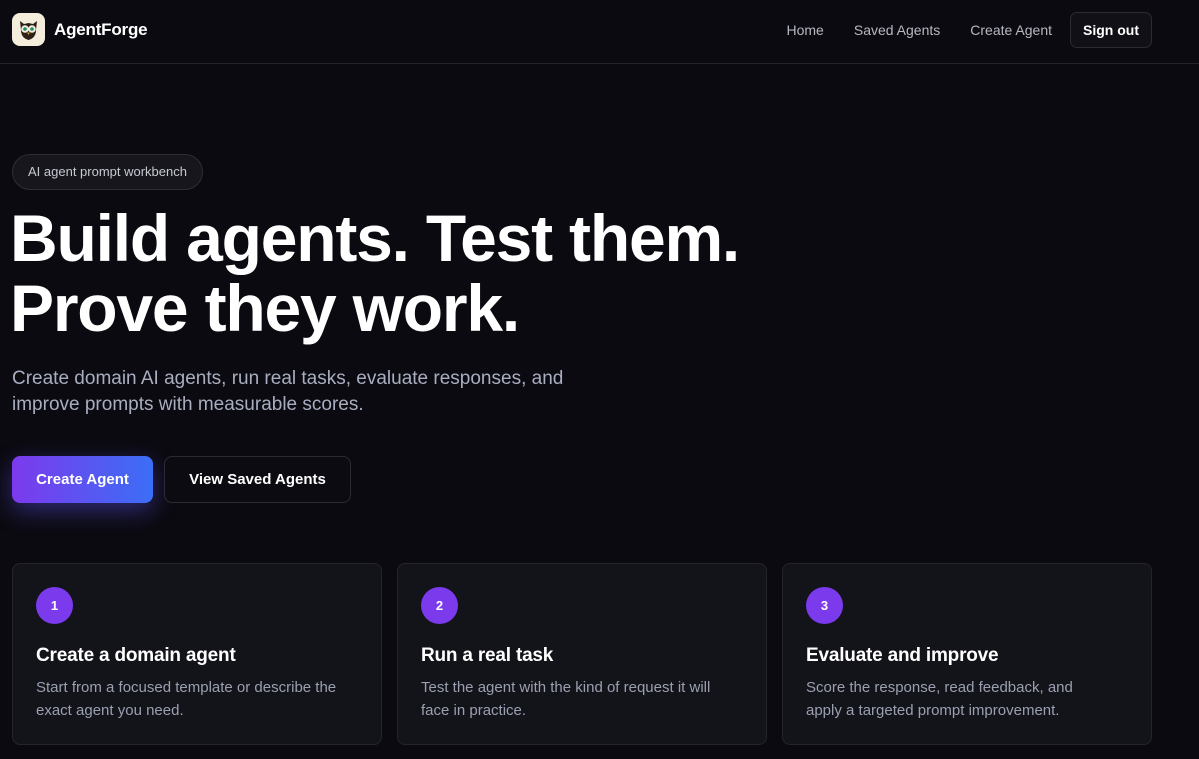 The width and height of the screenshot is (1199, 759). What do you see at coordinates (265, 308) in the screenshot?
I see `hero-title-line: Prove they work.` at bounding box center [265, 308].